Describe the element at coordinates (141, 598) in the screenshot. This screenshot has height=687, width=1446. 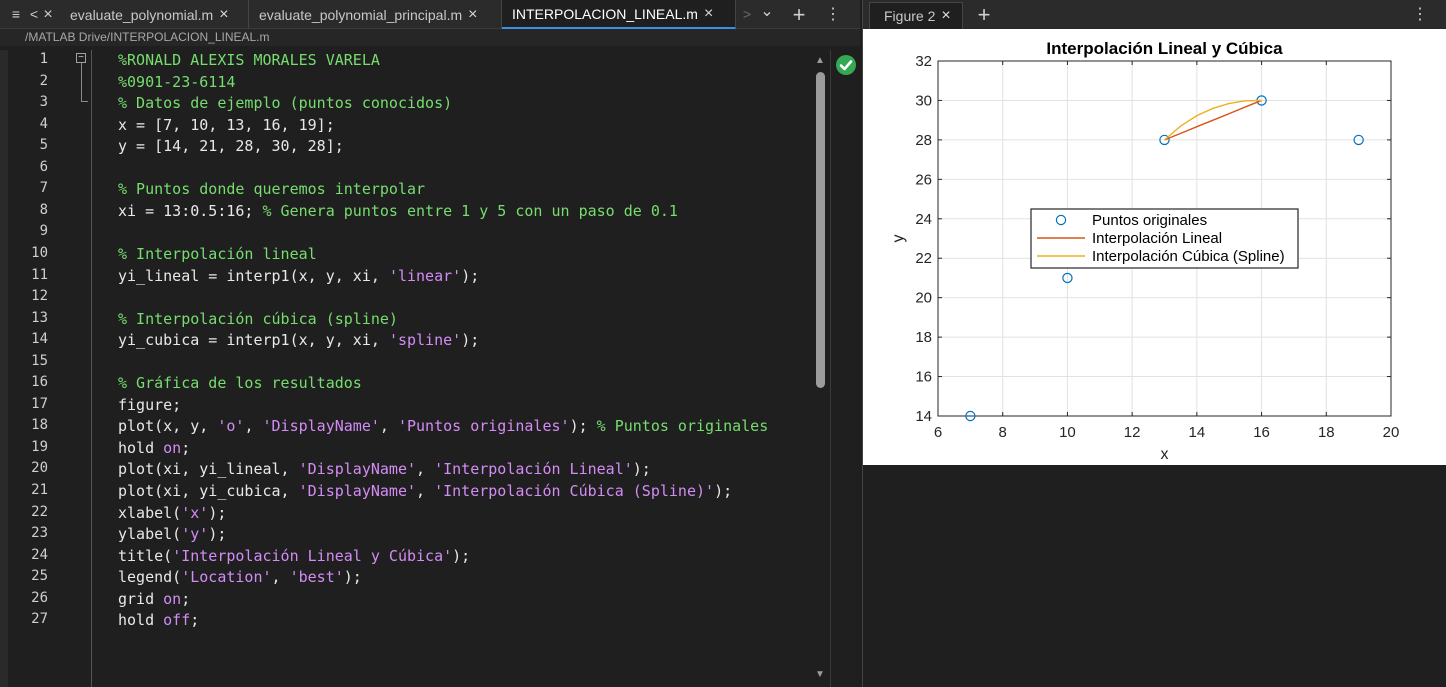
I see `code-text: grid` at that location.